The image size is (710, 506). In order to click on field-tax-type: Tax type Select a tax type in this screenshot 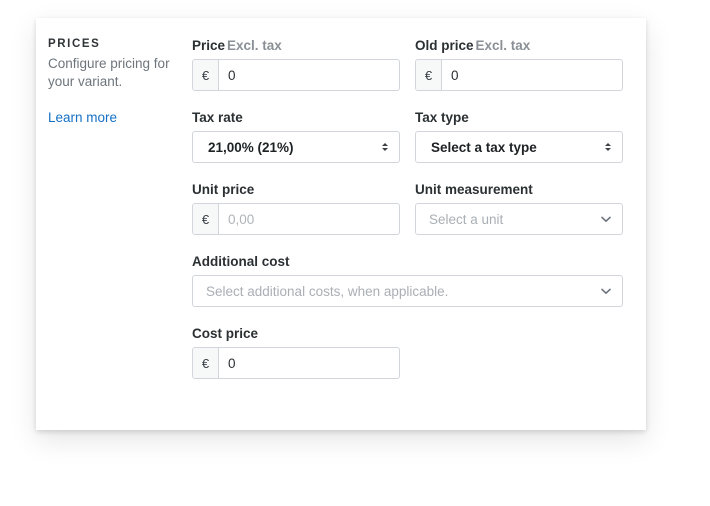, I will do `click(519, 136)`.